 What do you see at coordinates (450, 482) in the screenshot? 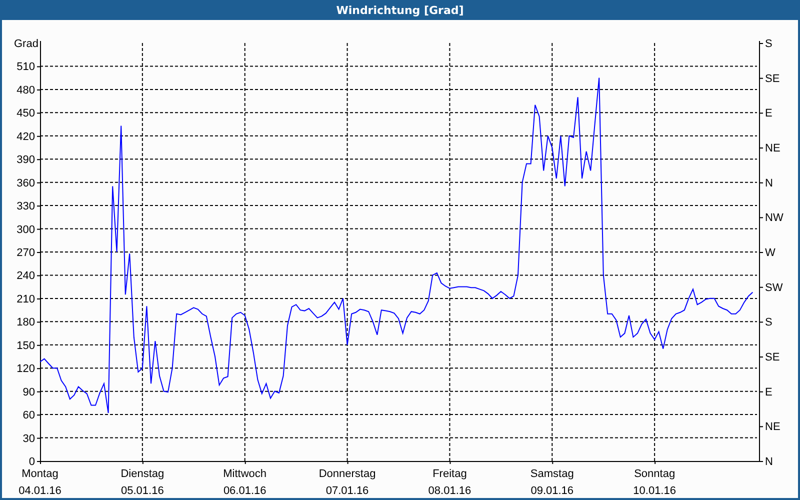
I see `x-tick-label: Freitag 08.01.16` at bounding box center [450, 482].